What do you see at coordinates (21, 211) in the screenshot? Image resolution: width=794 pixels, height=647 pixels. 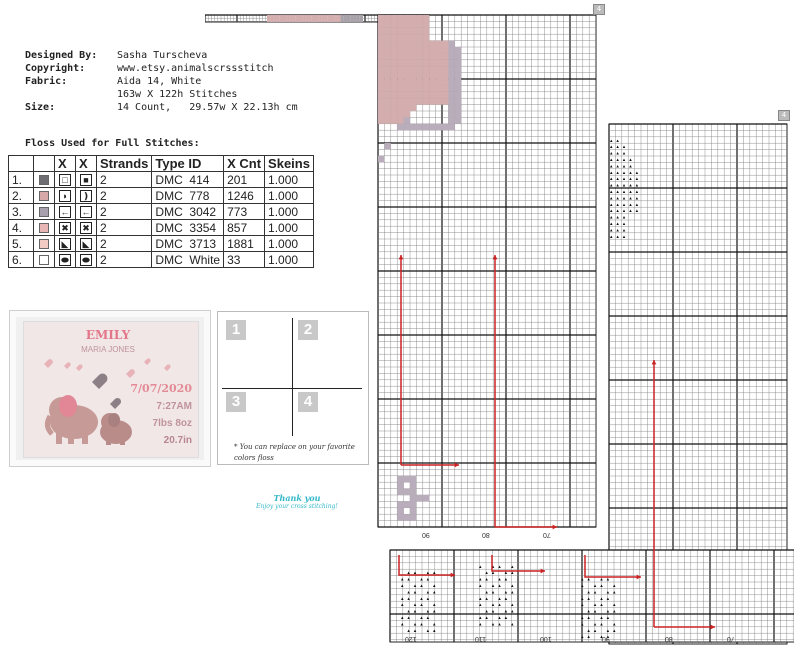 I see `floss-num: 3.` at bounding box center [21, 211].